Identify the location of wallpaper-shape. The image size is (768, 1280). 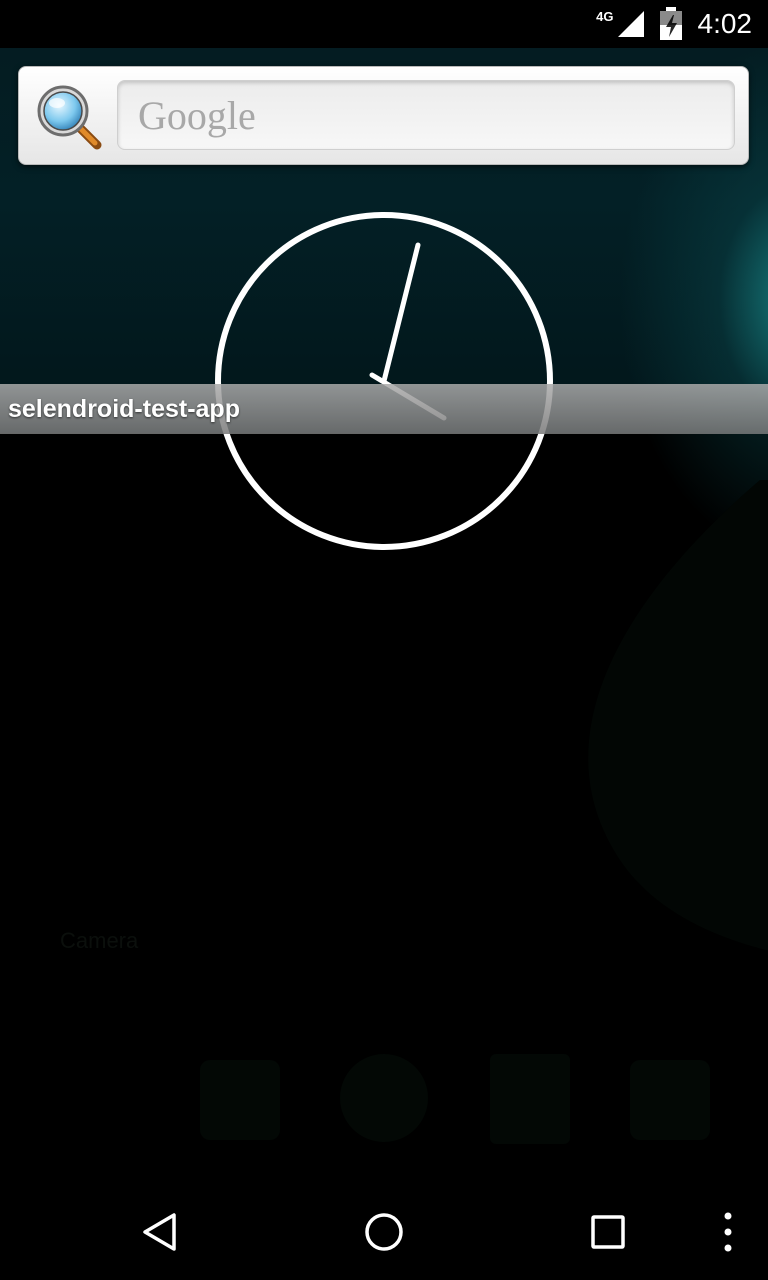
(678, 715).